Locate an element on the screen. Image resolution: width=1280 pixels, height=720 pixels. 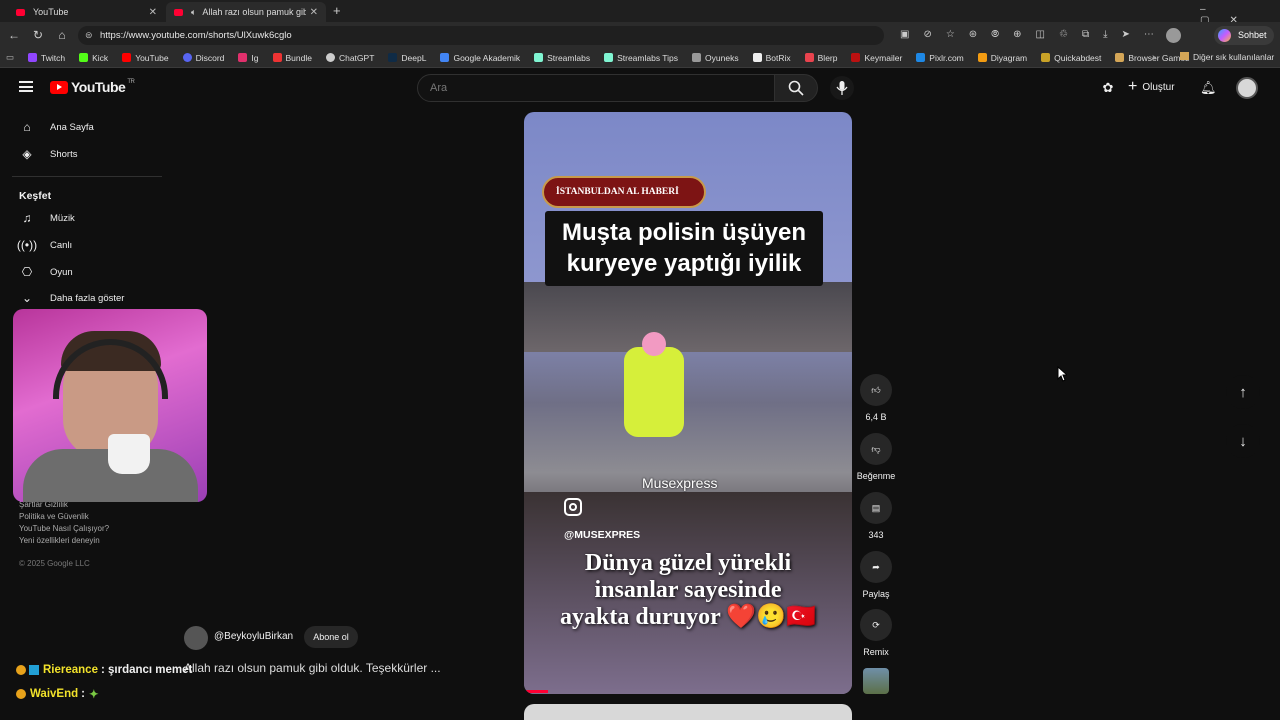
footer-how-it-works: YouTube Nasıl Çalışıyor? is located at coordinates (64, 528).